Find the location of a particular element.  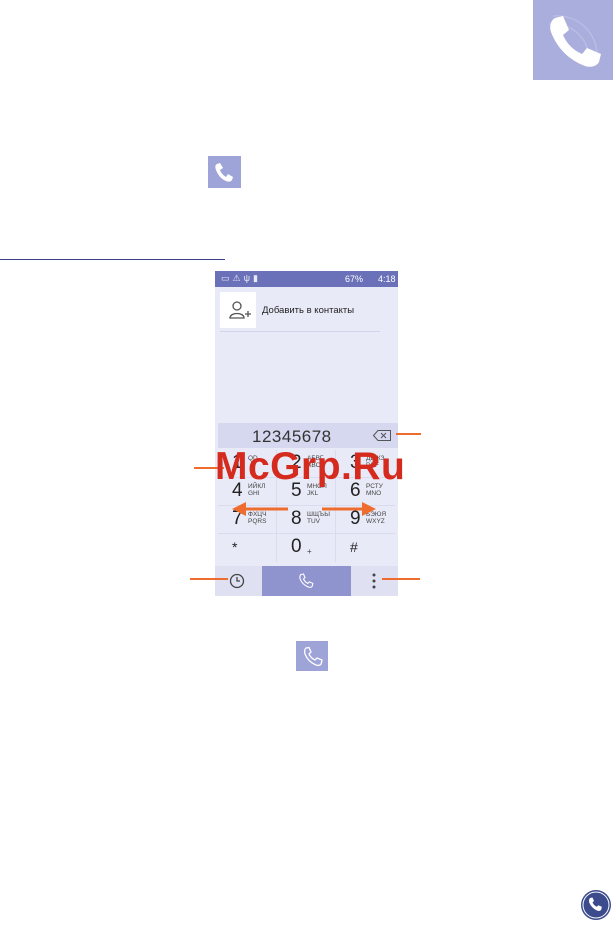

key-letters: + is located at coordinates (309, 551).